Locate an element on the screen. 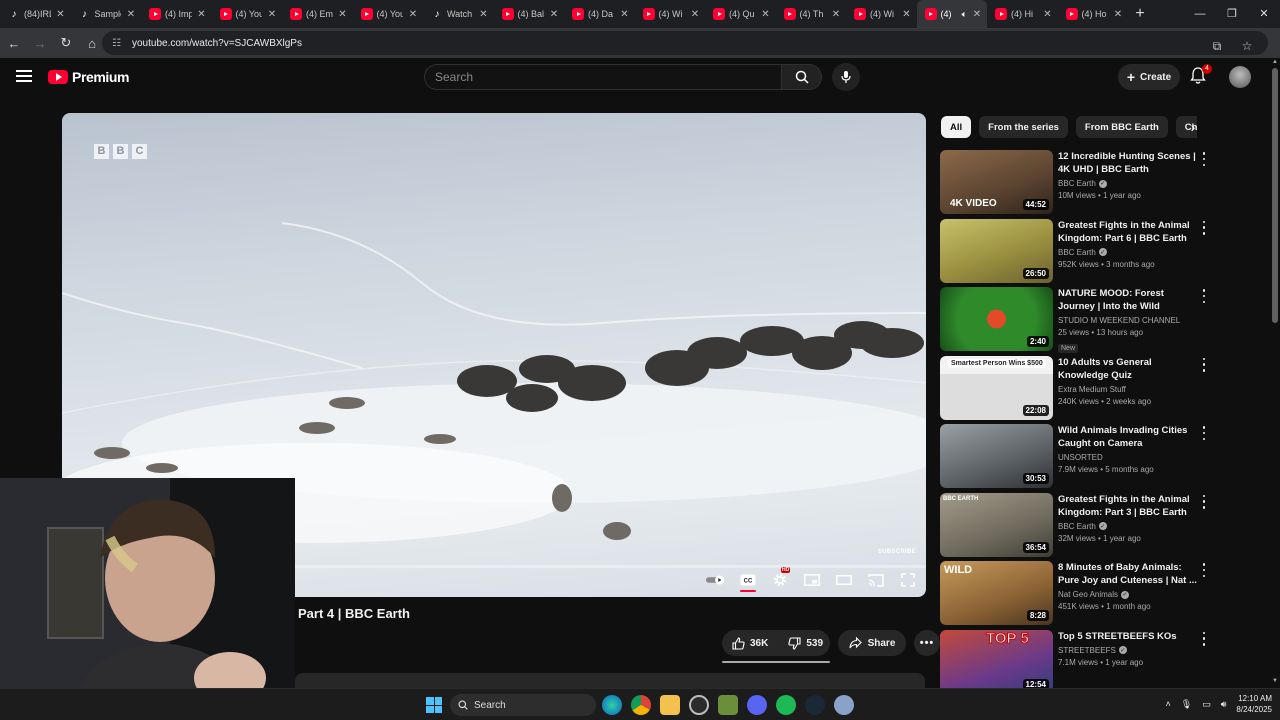  bookmark-star-icon: ☆ is located at coordinates (1247, 46).